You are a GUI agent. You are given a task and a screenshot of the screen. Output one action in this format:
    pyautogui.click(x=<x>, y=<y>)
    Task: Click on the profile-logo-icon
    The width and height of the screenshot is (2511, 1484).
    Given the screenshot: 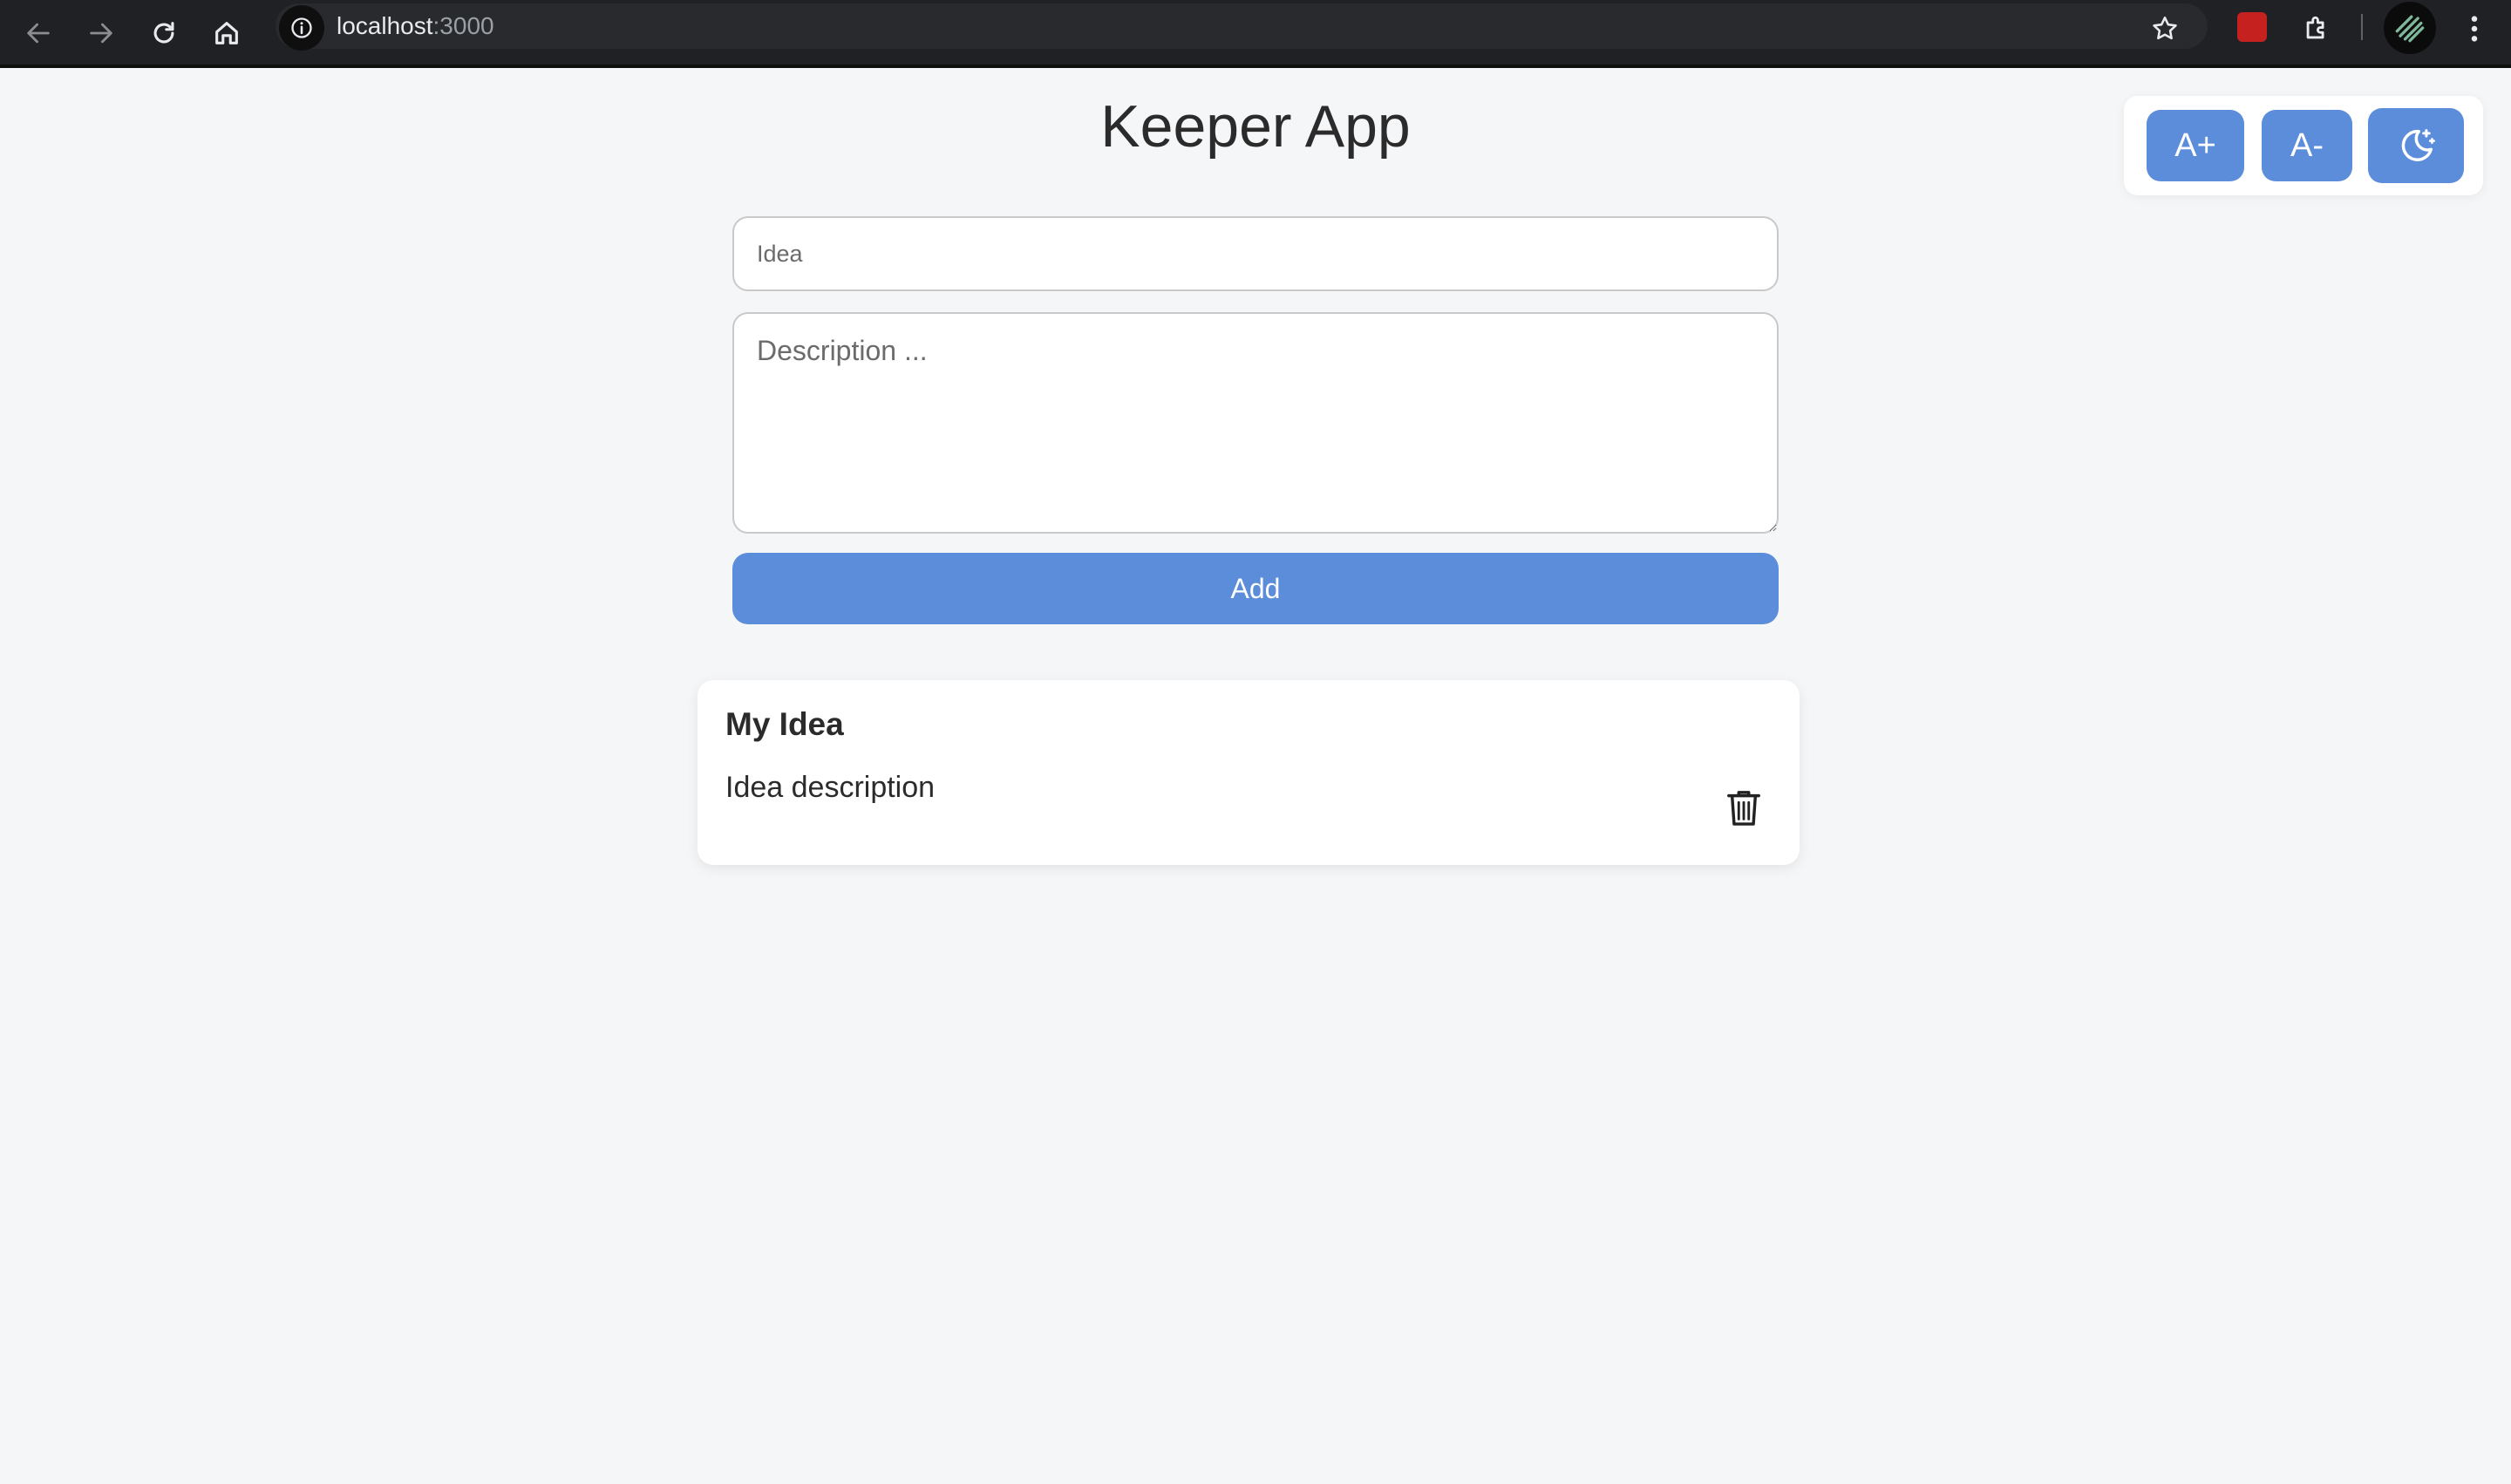 What is the action you would take?
    pyautogui.click(x=2410, y=29)
    